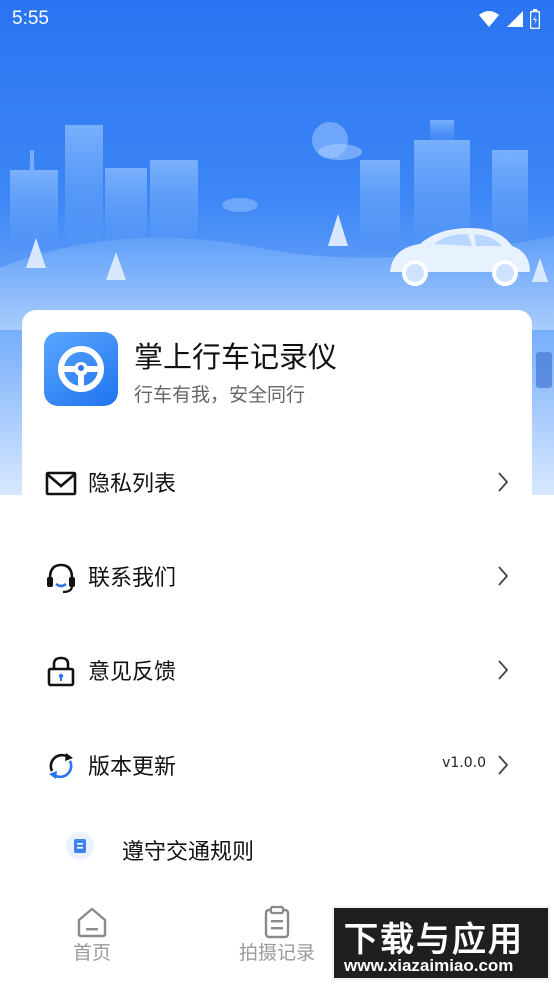 Image resolution: width=554 pixels, height=984 pixels. Describe the element at coordinates (489, 19) in the screenshot. I see `wifi-icon` at that location.